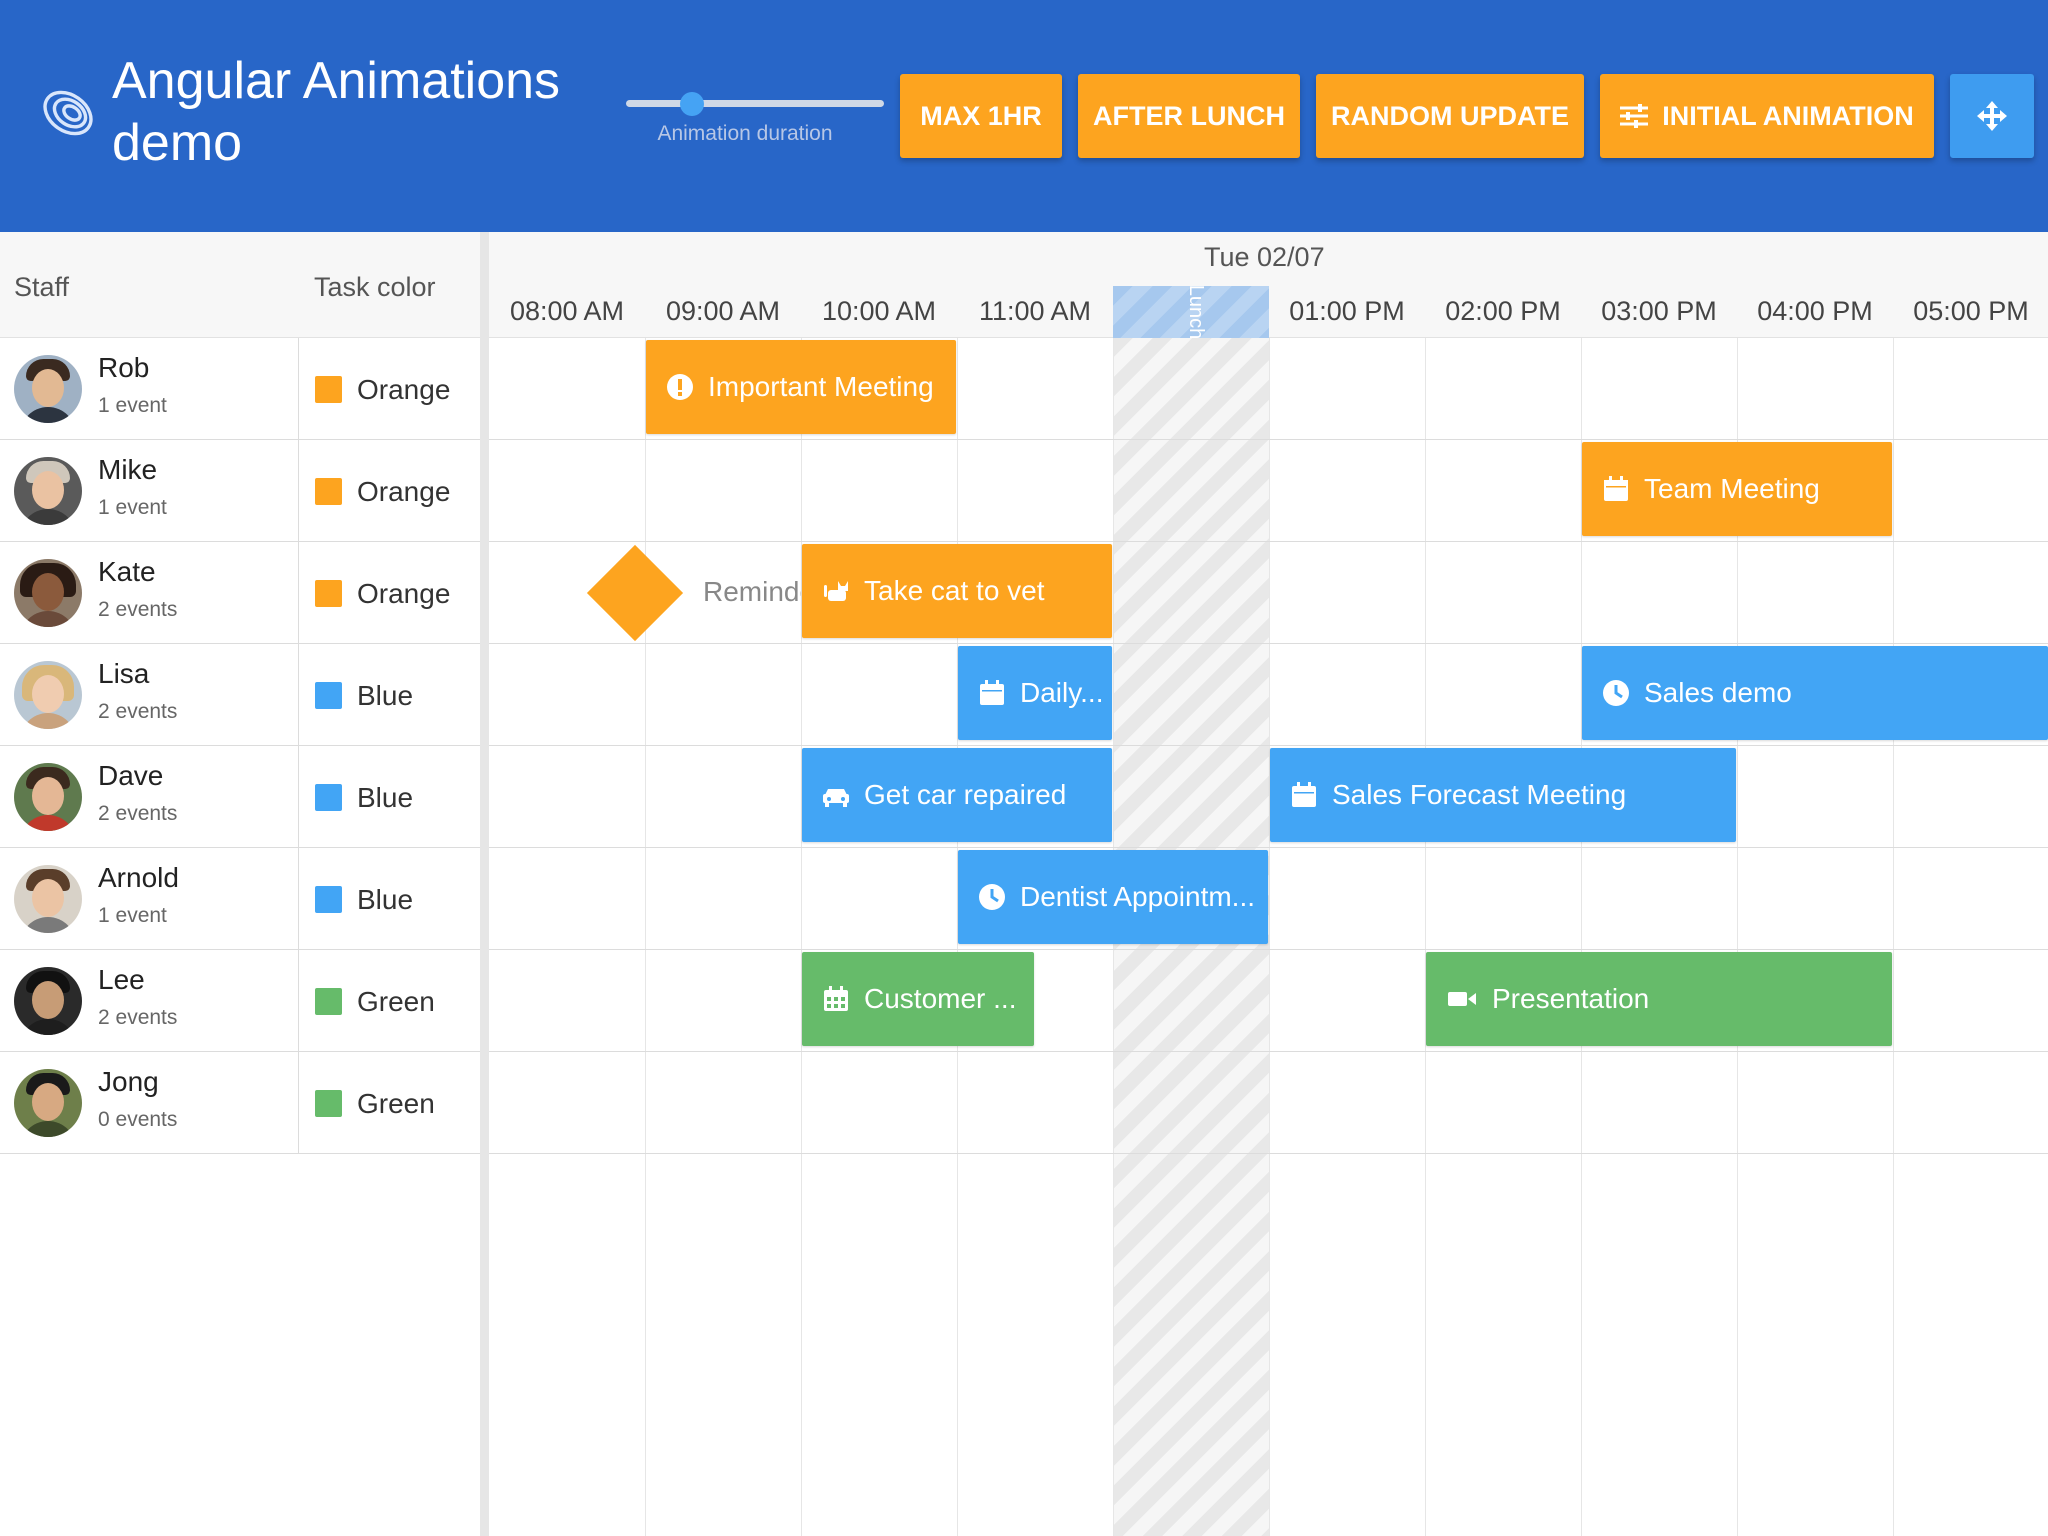 The image size is (2048, 1536). I want to click on event-sales-forecast-meeting: Sales Forecast Meeting, so click(1503, 795).